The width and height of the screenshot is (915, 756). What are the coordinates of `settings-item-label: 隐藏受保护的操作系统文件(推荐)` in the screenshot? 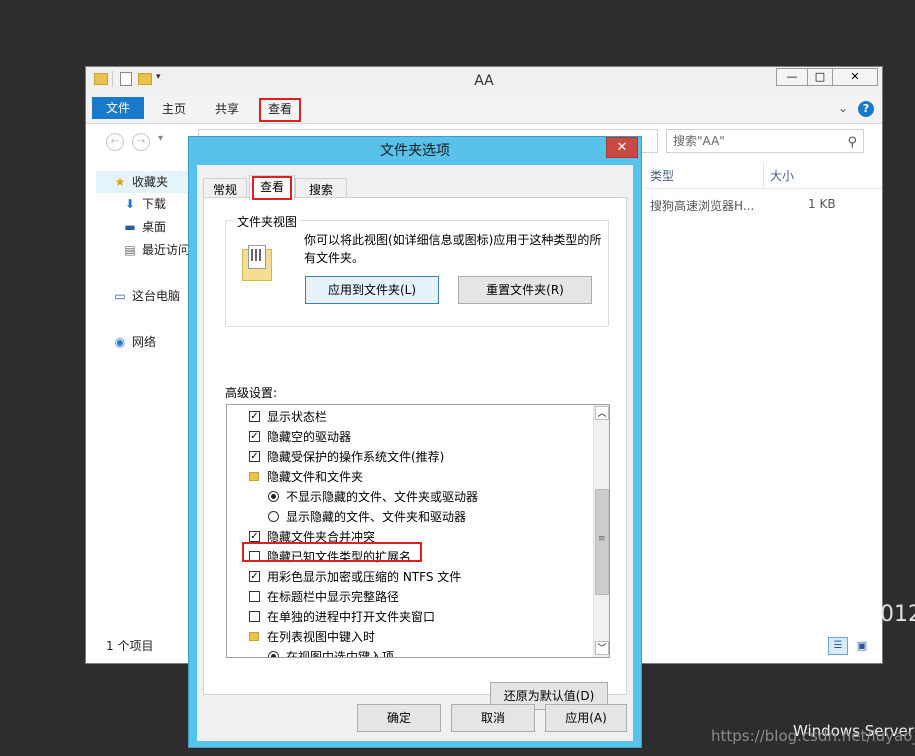 It's located at (356, 457).